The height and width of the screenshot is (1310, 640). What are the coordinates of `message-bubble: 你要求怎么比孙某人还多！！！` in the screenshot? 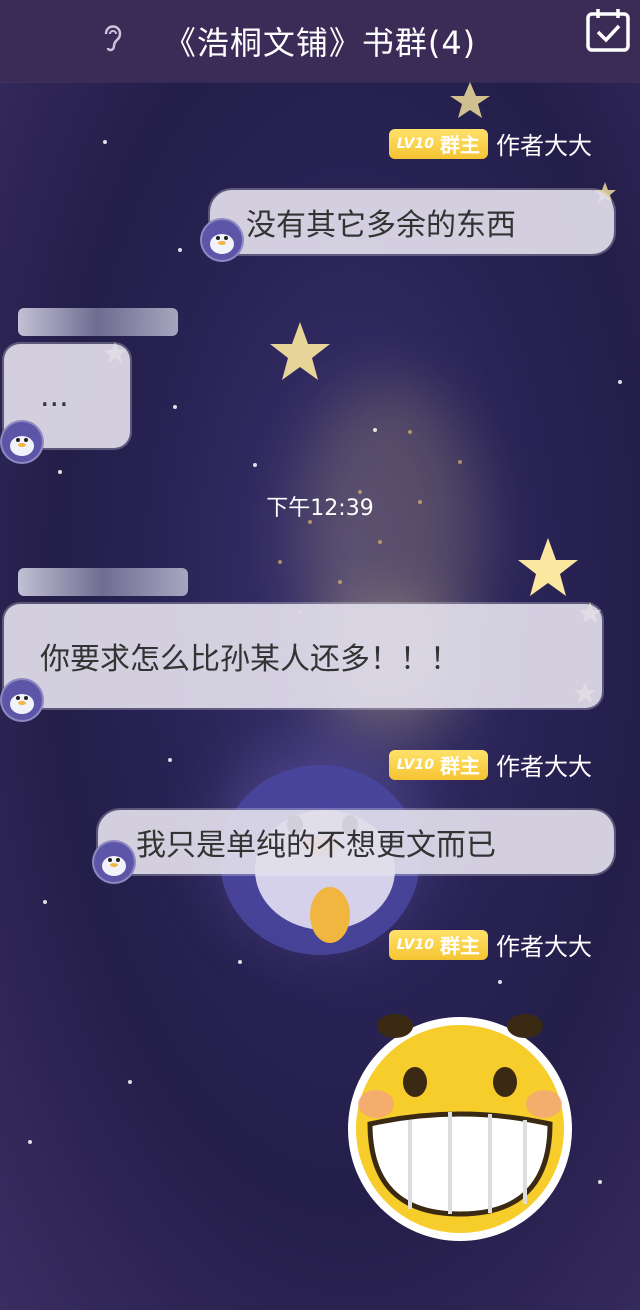 It's located at (303, 656).